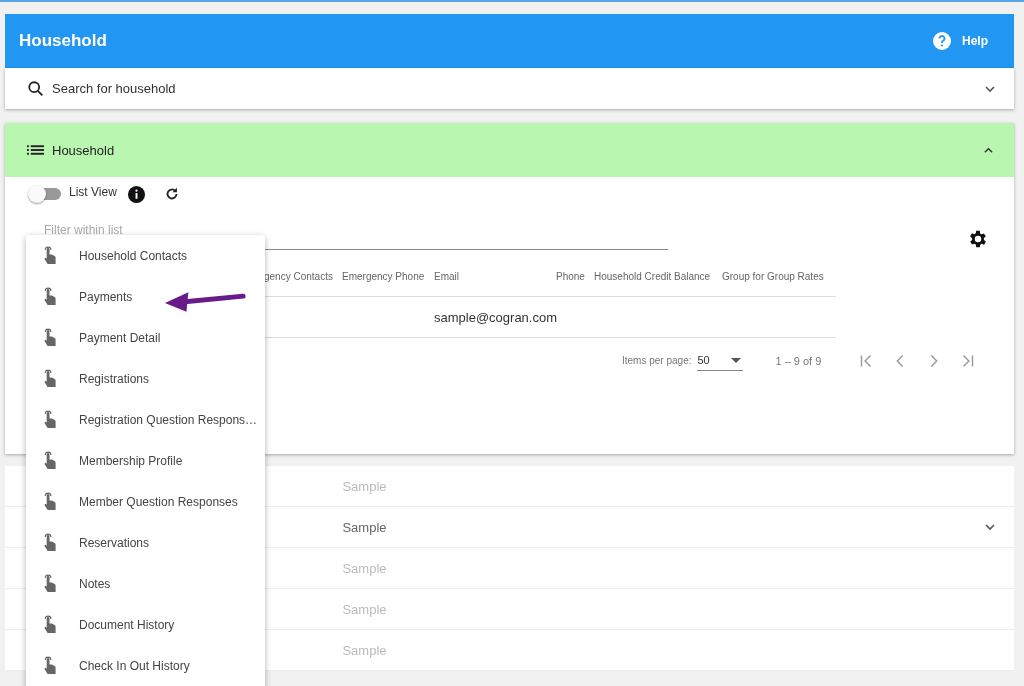 Image resolution: width=1024 pixels, height=686 pixels. What do you see at coordinates (518, 88) in the screenshot?
I see `search-placeholder: Search for household` at bounding box center [518, 88].